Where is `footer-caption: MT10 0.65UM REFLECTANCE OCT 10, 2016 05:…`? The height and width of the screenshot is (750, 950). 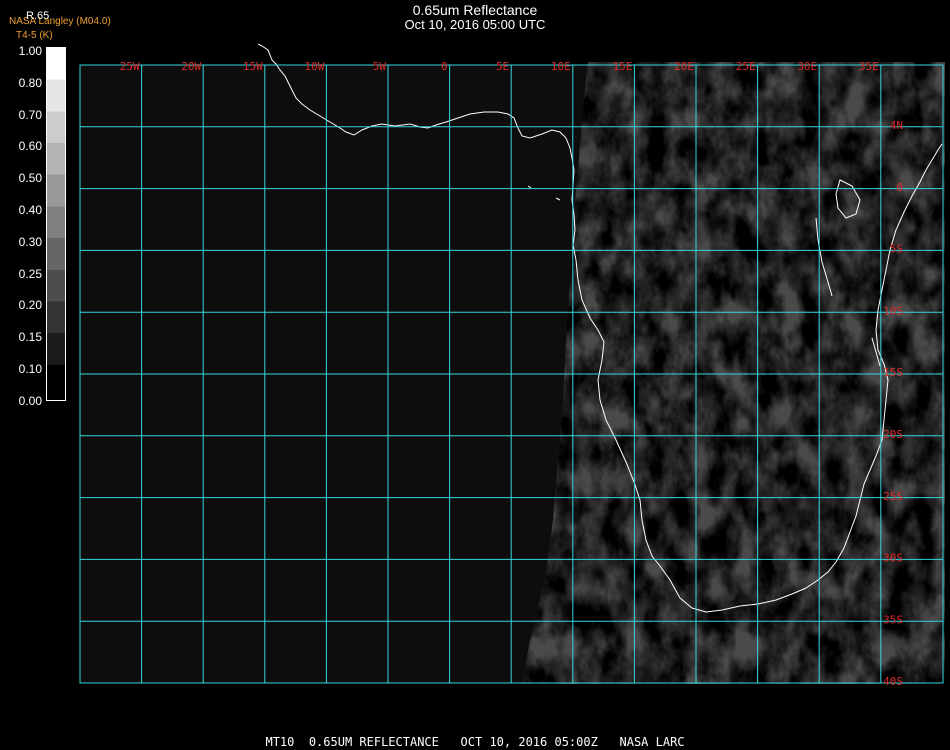
footer-caption: MT10 0.65UM REFLECTANCE OCT 10, 2016 05:… is located at coordinates (475, 742).